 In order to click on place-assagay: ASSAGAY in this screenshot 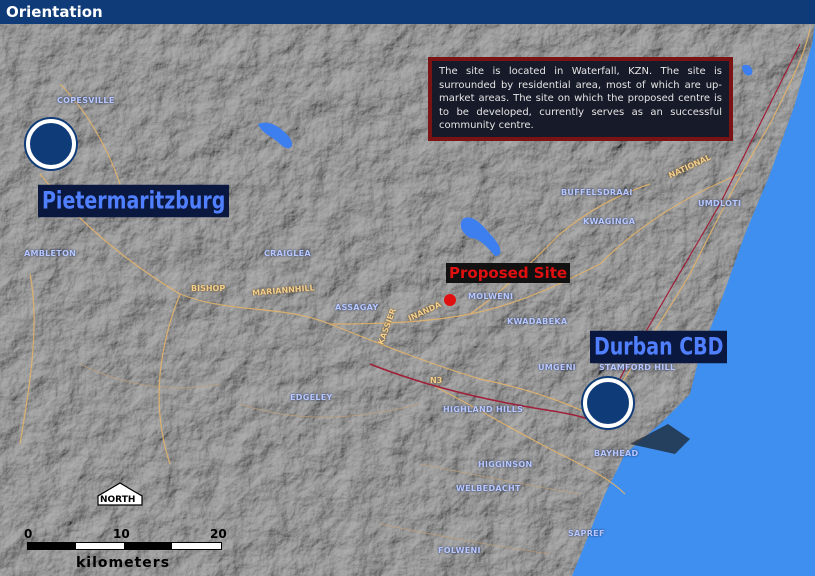, I will do `click(357, 307)`.